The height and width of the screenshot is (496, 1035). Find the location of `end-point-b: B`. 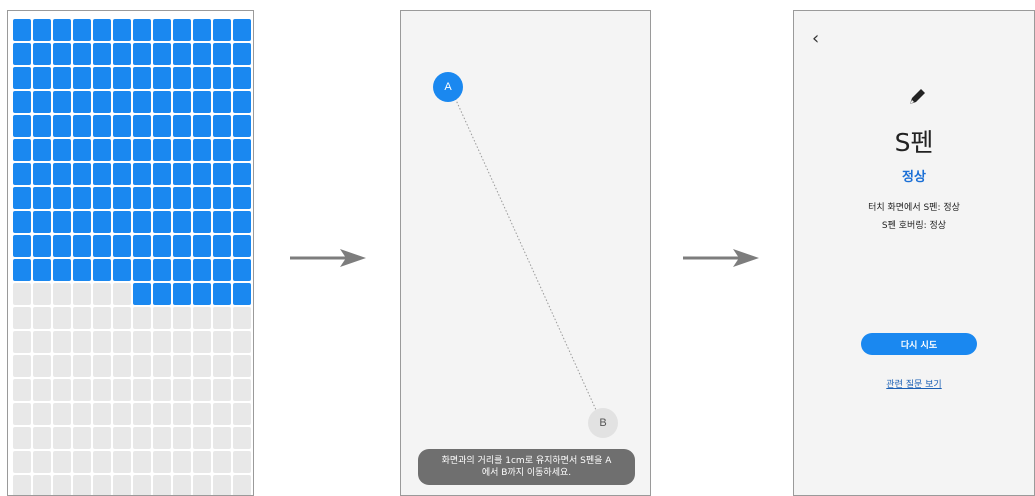

end-point-b: B is located at coordinates (603, 423).